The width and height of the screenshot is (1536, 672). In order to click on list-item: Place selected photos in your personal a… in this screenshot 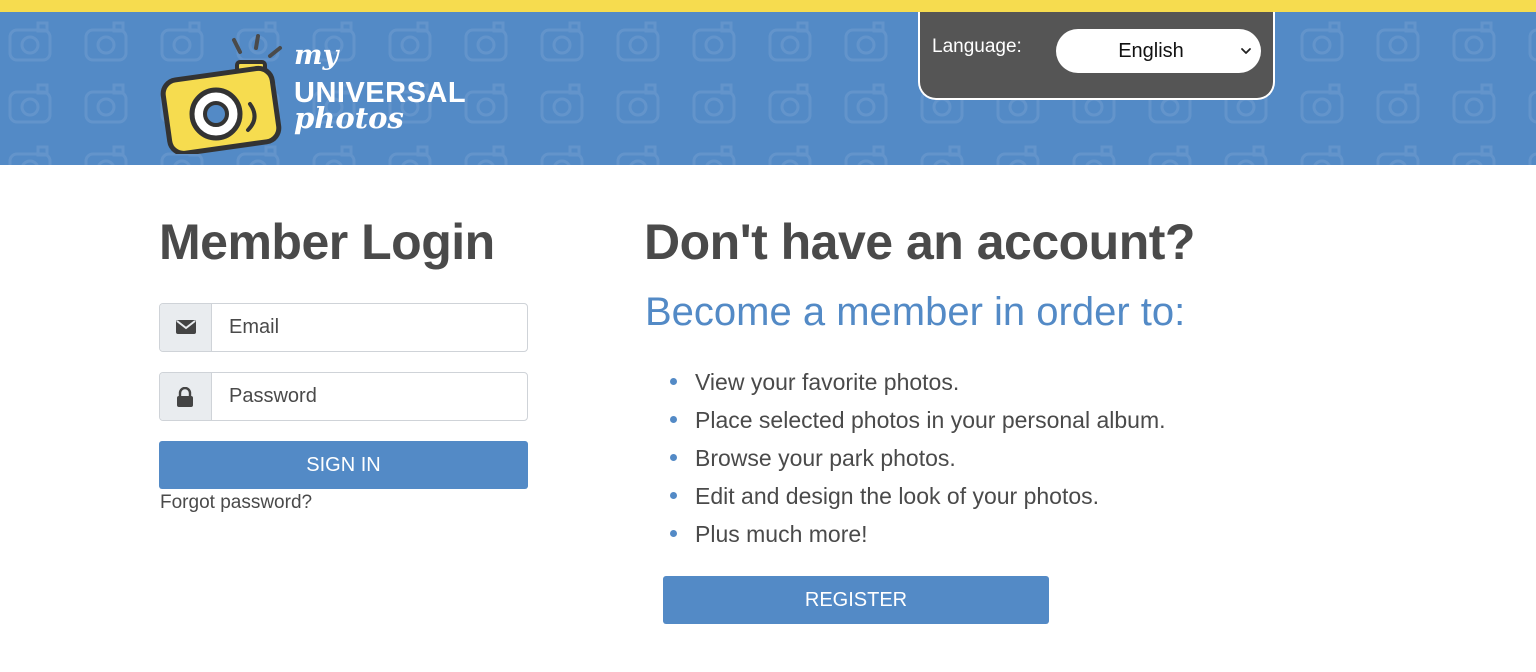, I will do `click(917, 420)`.